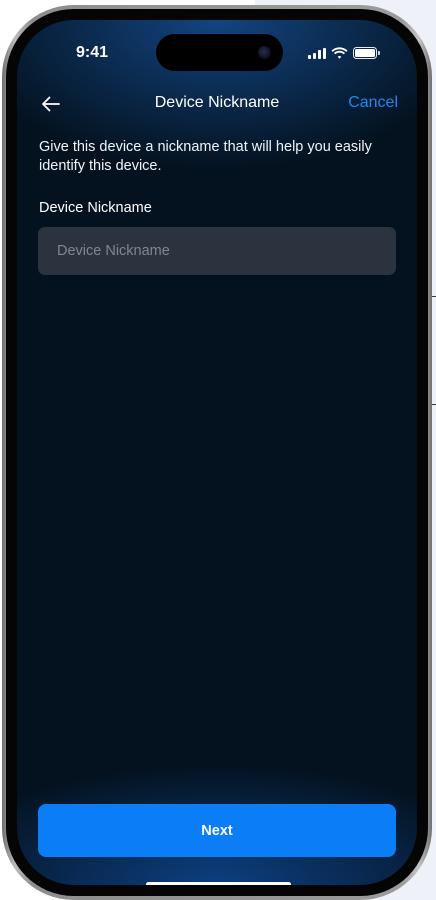 This screenshot has width=436, height=900. Describe the element at coordinates (95, 208) in the screenshot. I see `device-nickname-label: Device Nickname` at that location.